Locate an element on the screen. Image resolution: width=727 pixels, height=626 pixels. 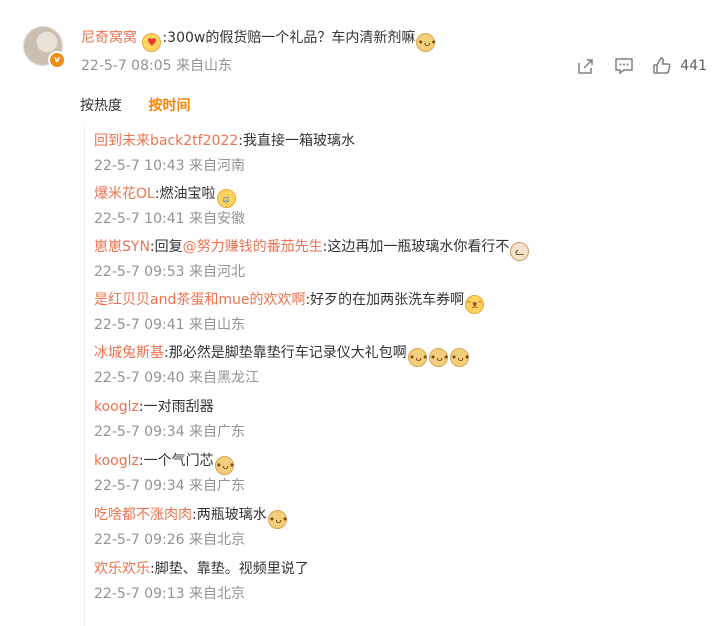
comment-button is located at coordinates (624, 66).